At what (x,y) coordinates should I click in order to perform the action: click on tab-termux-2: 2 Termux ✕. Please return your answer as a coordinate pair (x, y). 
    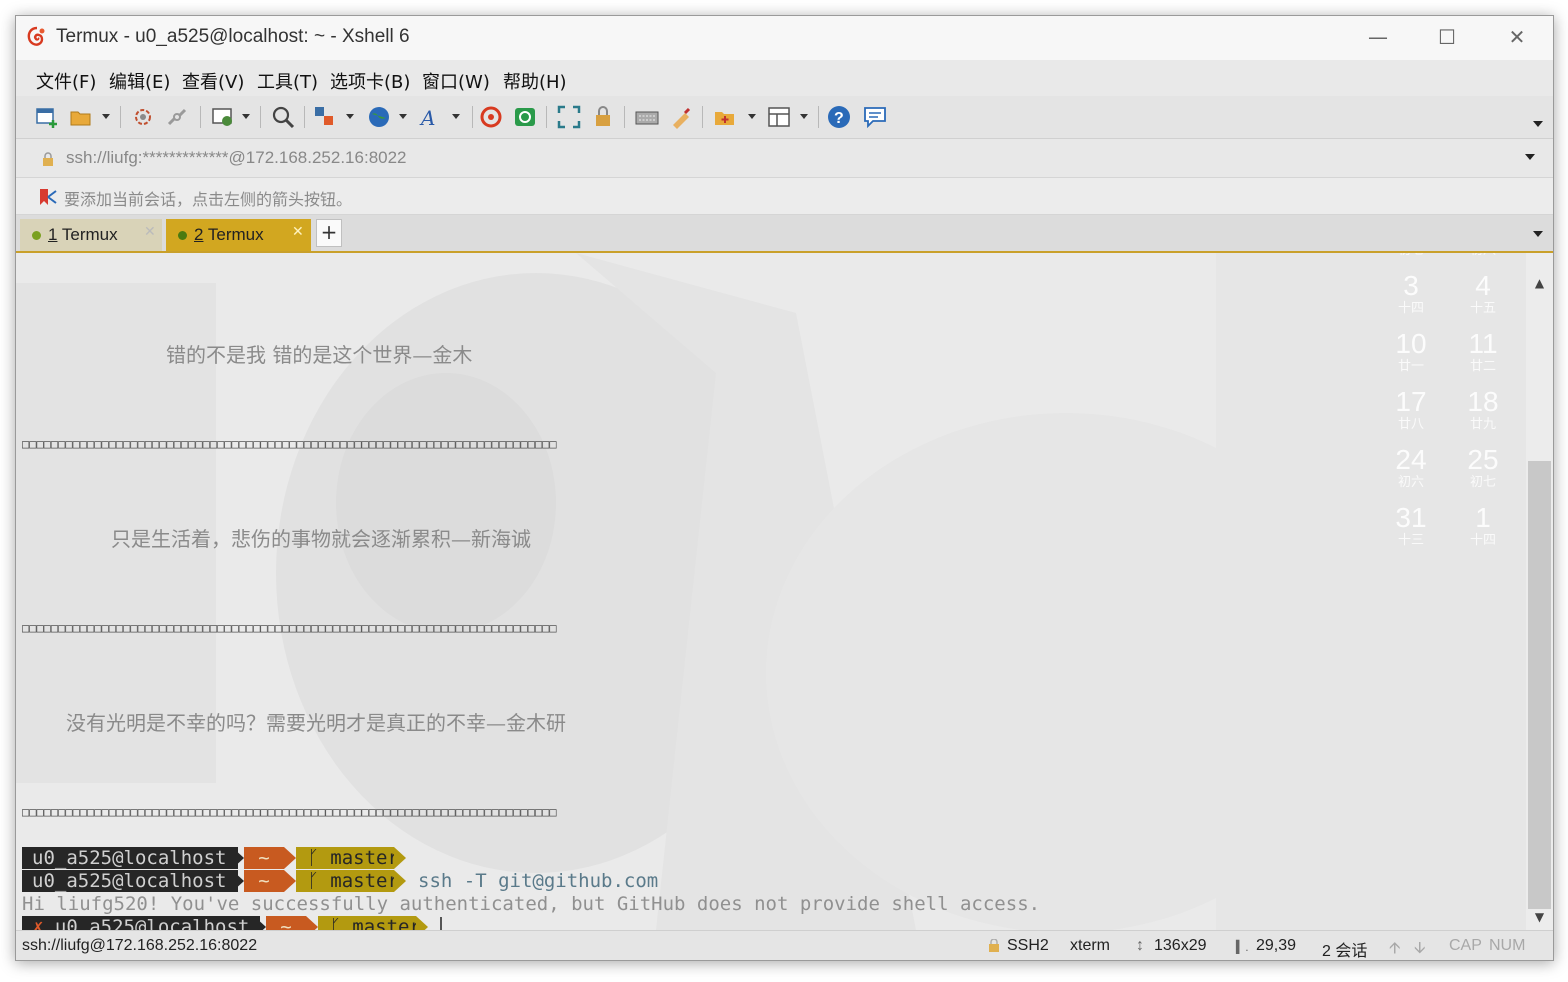
    Looking at the image, I should click on (238, 235).